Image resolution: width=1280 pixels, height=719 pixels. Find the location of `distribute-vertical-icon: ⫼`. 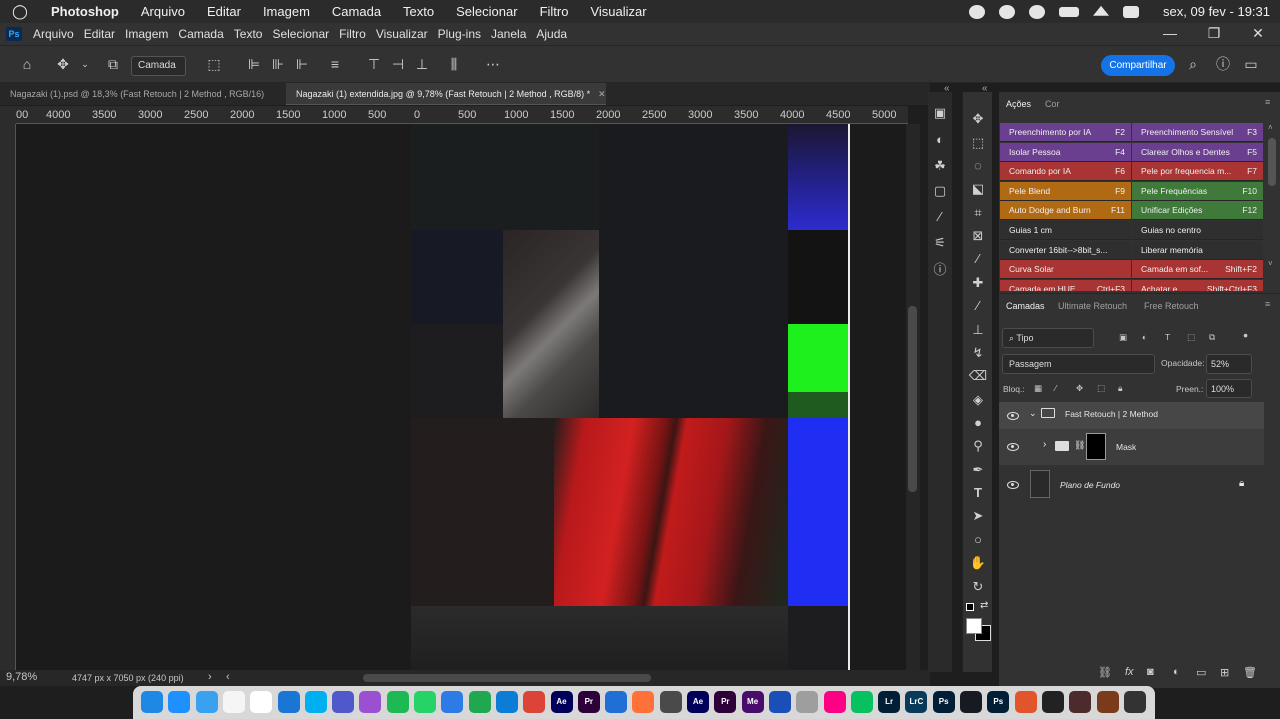

distribute-vertical-icon: ⫼ is located at coordinates (454, 64).